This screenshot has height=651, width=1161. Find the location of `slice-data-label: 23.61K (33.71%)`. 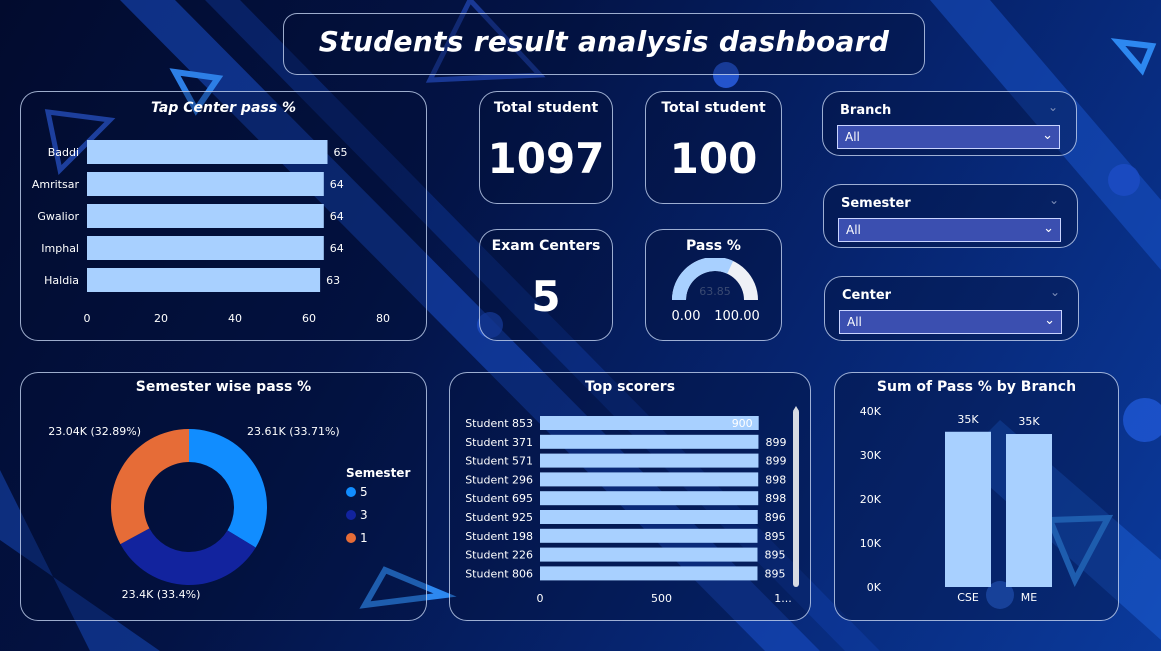

slice-data-label: 23.61K (33.71%) is located at coordinates (293, 431).